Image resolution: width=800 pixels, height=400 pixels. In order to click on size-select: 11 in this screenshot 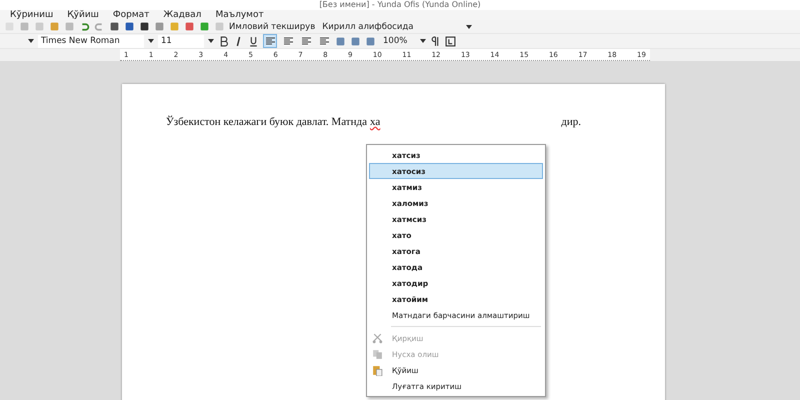, I will do `click(181, 41)`.